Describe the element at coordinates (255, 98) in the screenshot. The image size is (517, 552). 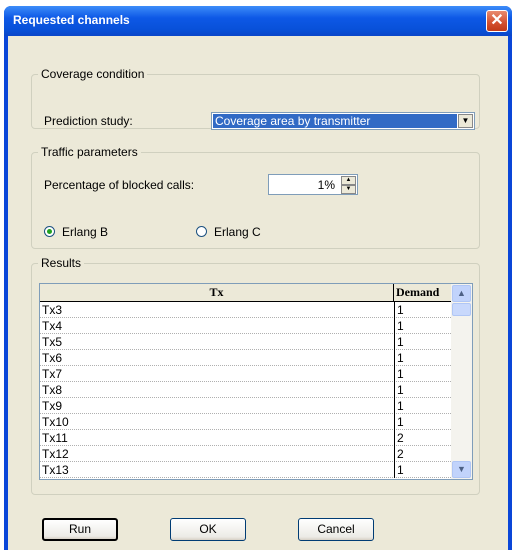
I see `coverage-condition-group: Coverage condition Prediction study` at that location.